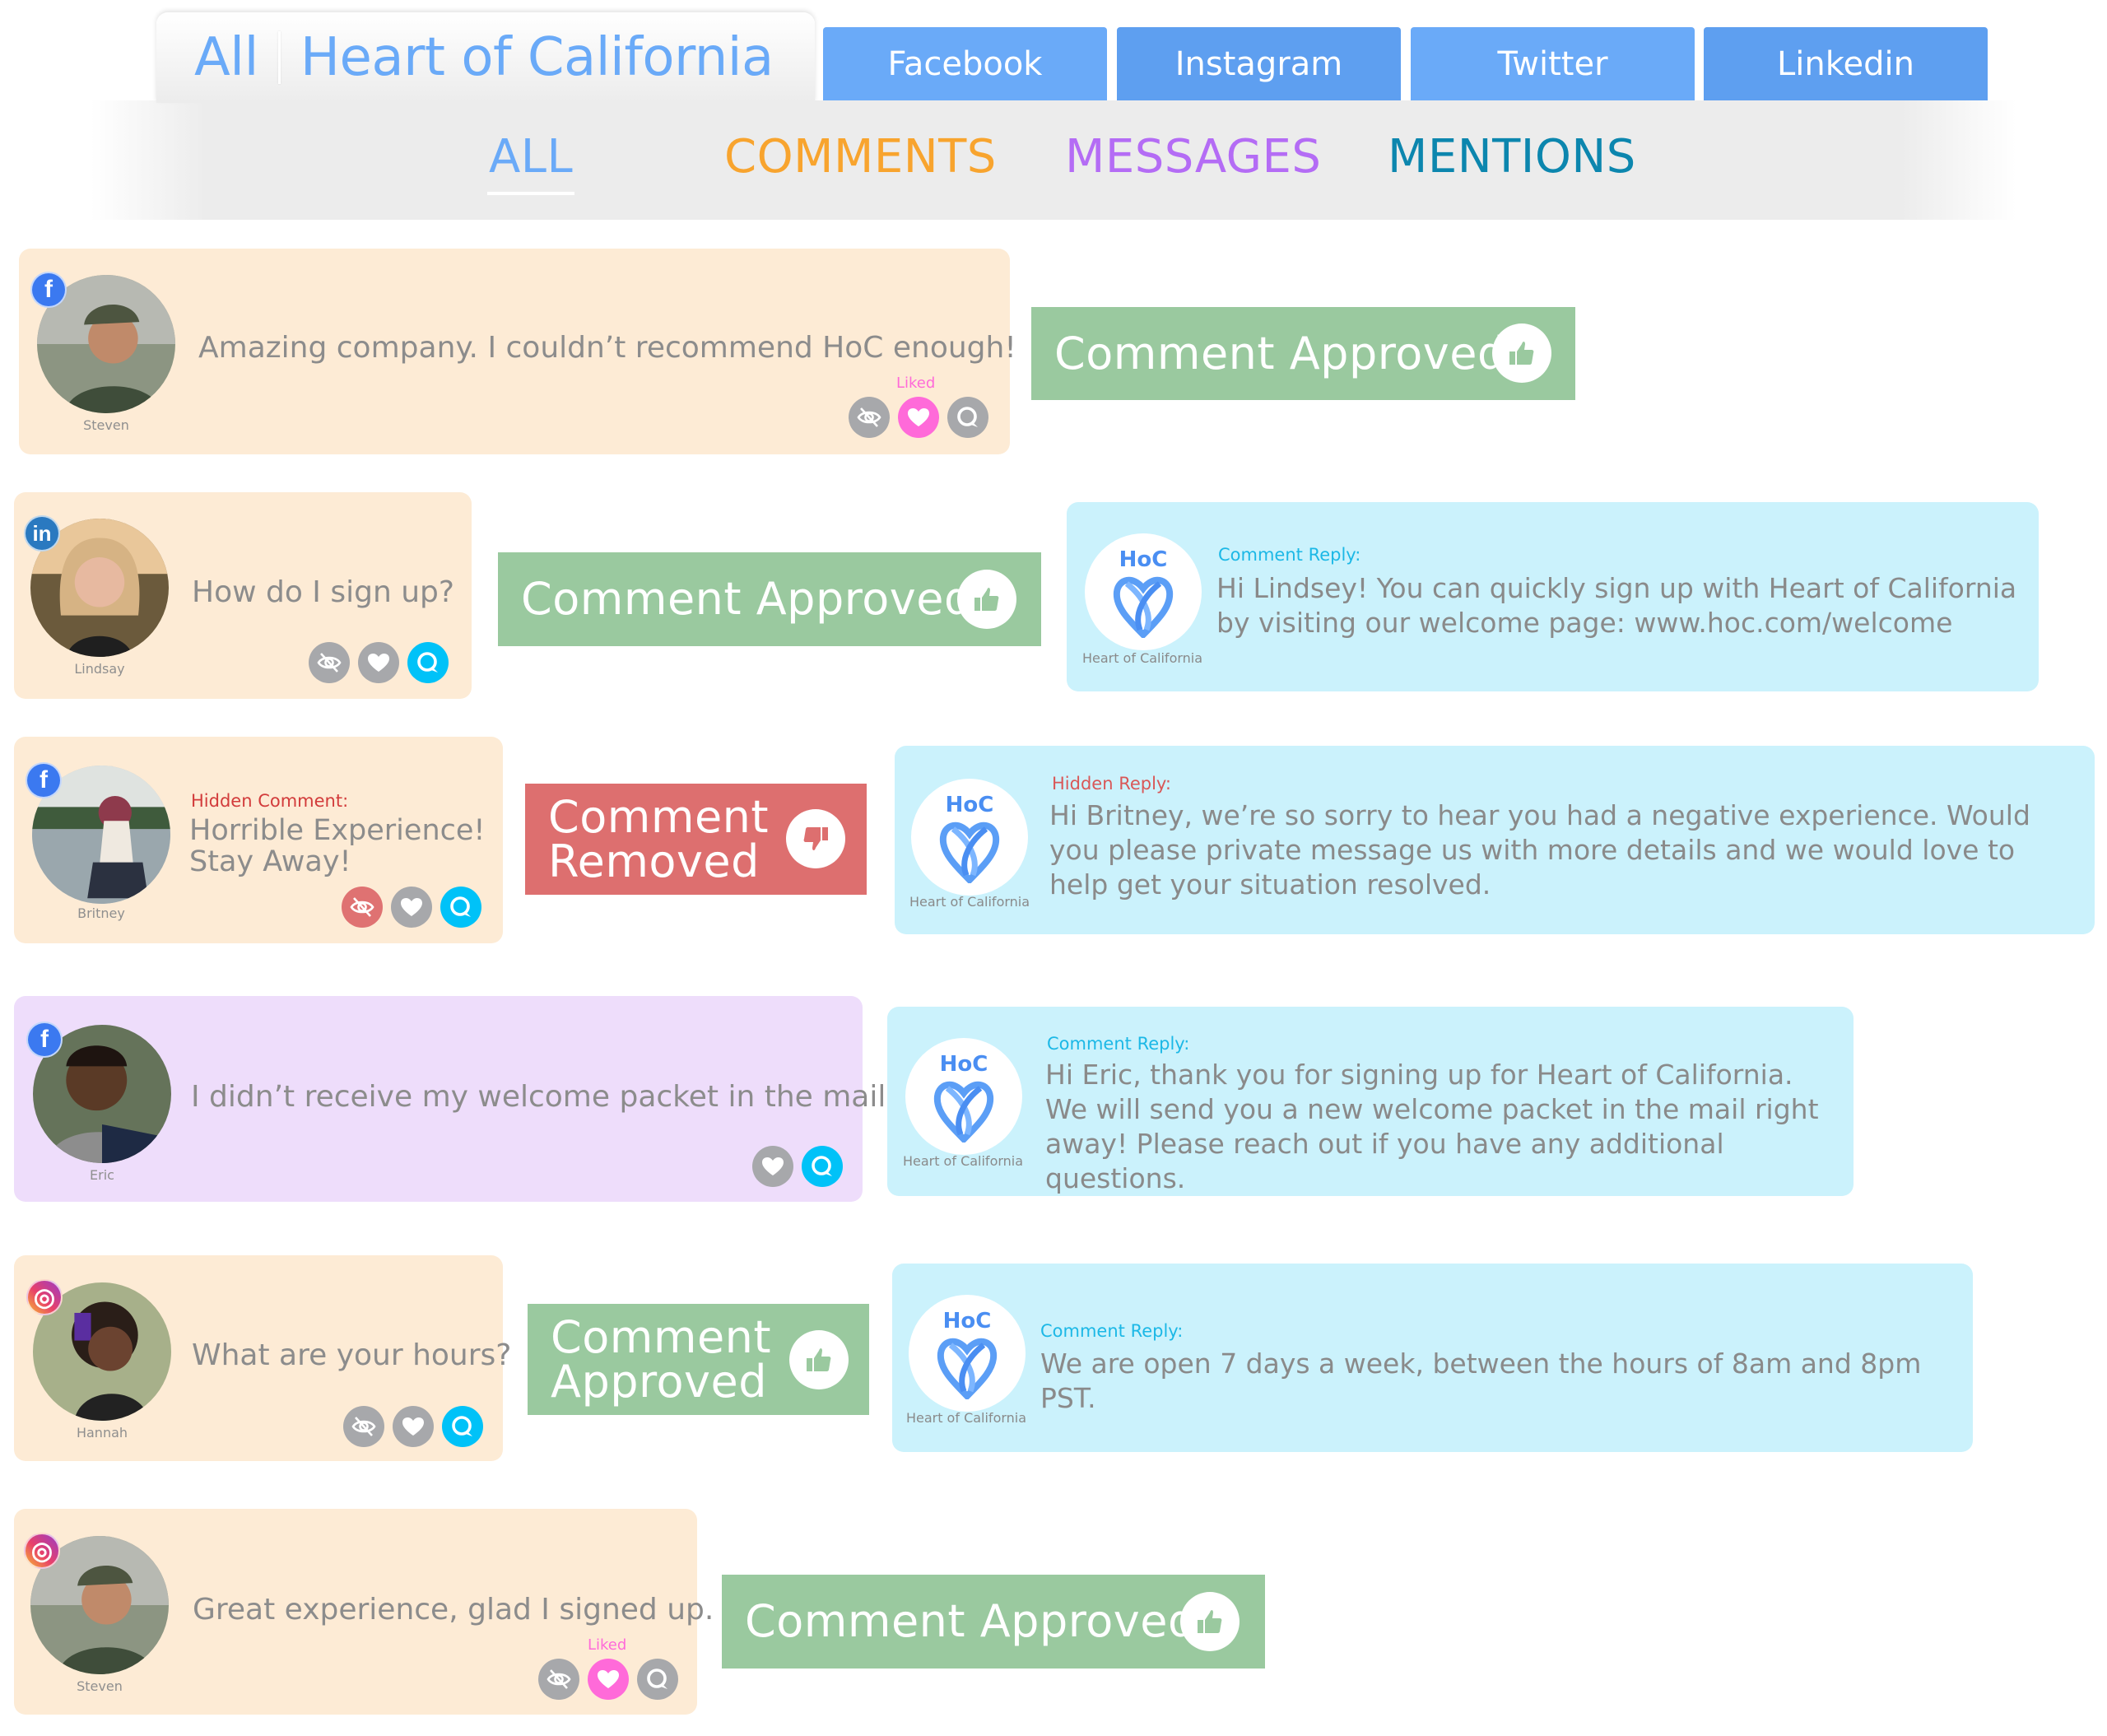 This screenshot has height=1736, width=2107. I want to click on filter-bar, so click(1053, 160).